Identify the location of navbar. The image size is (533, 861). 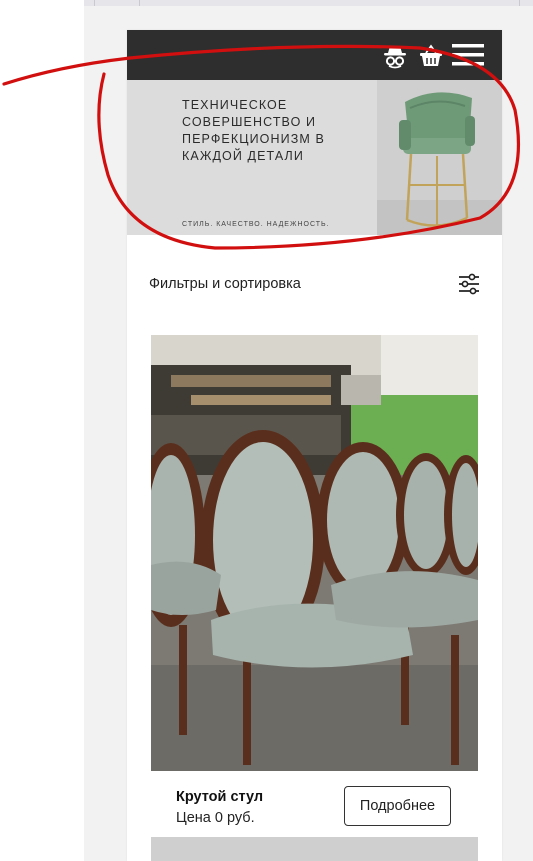
(314, 55).